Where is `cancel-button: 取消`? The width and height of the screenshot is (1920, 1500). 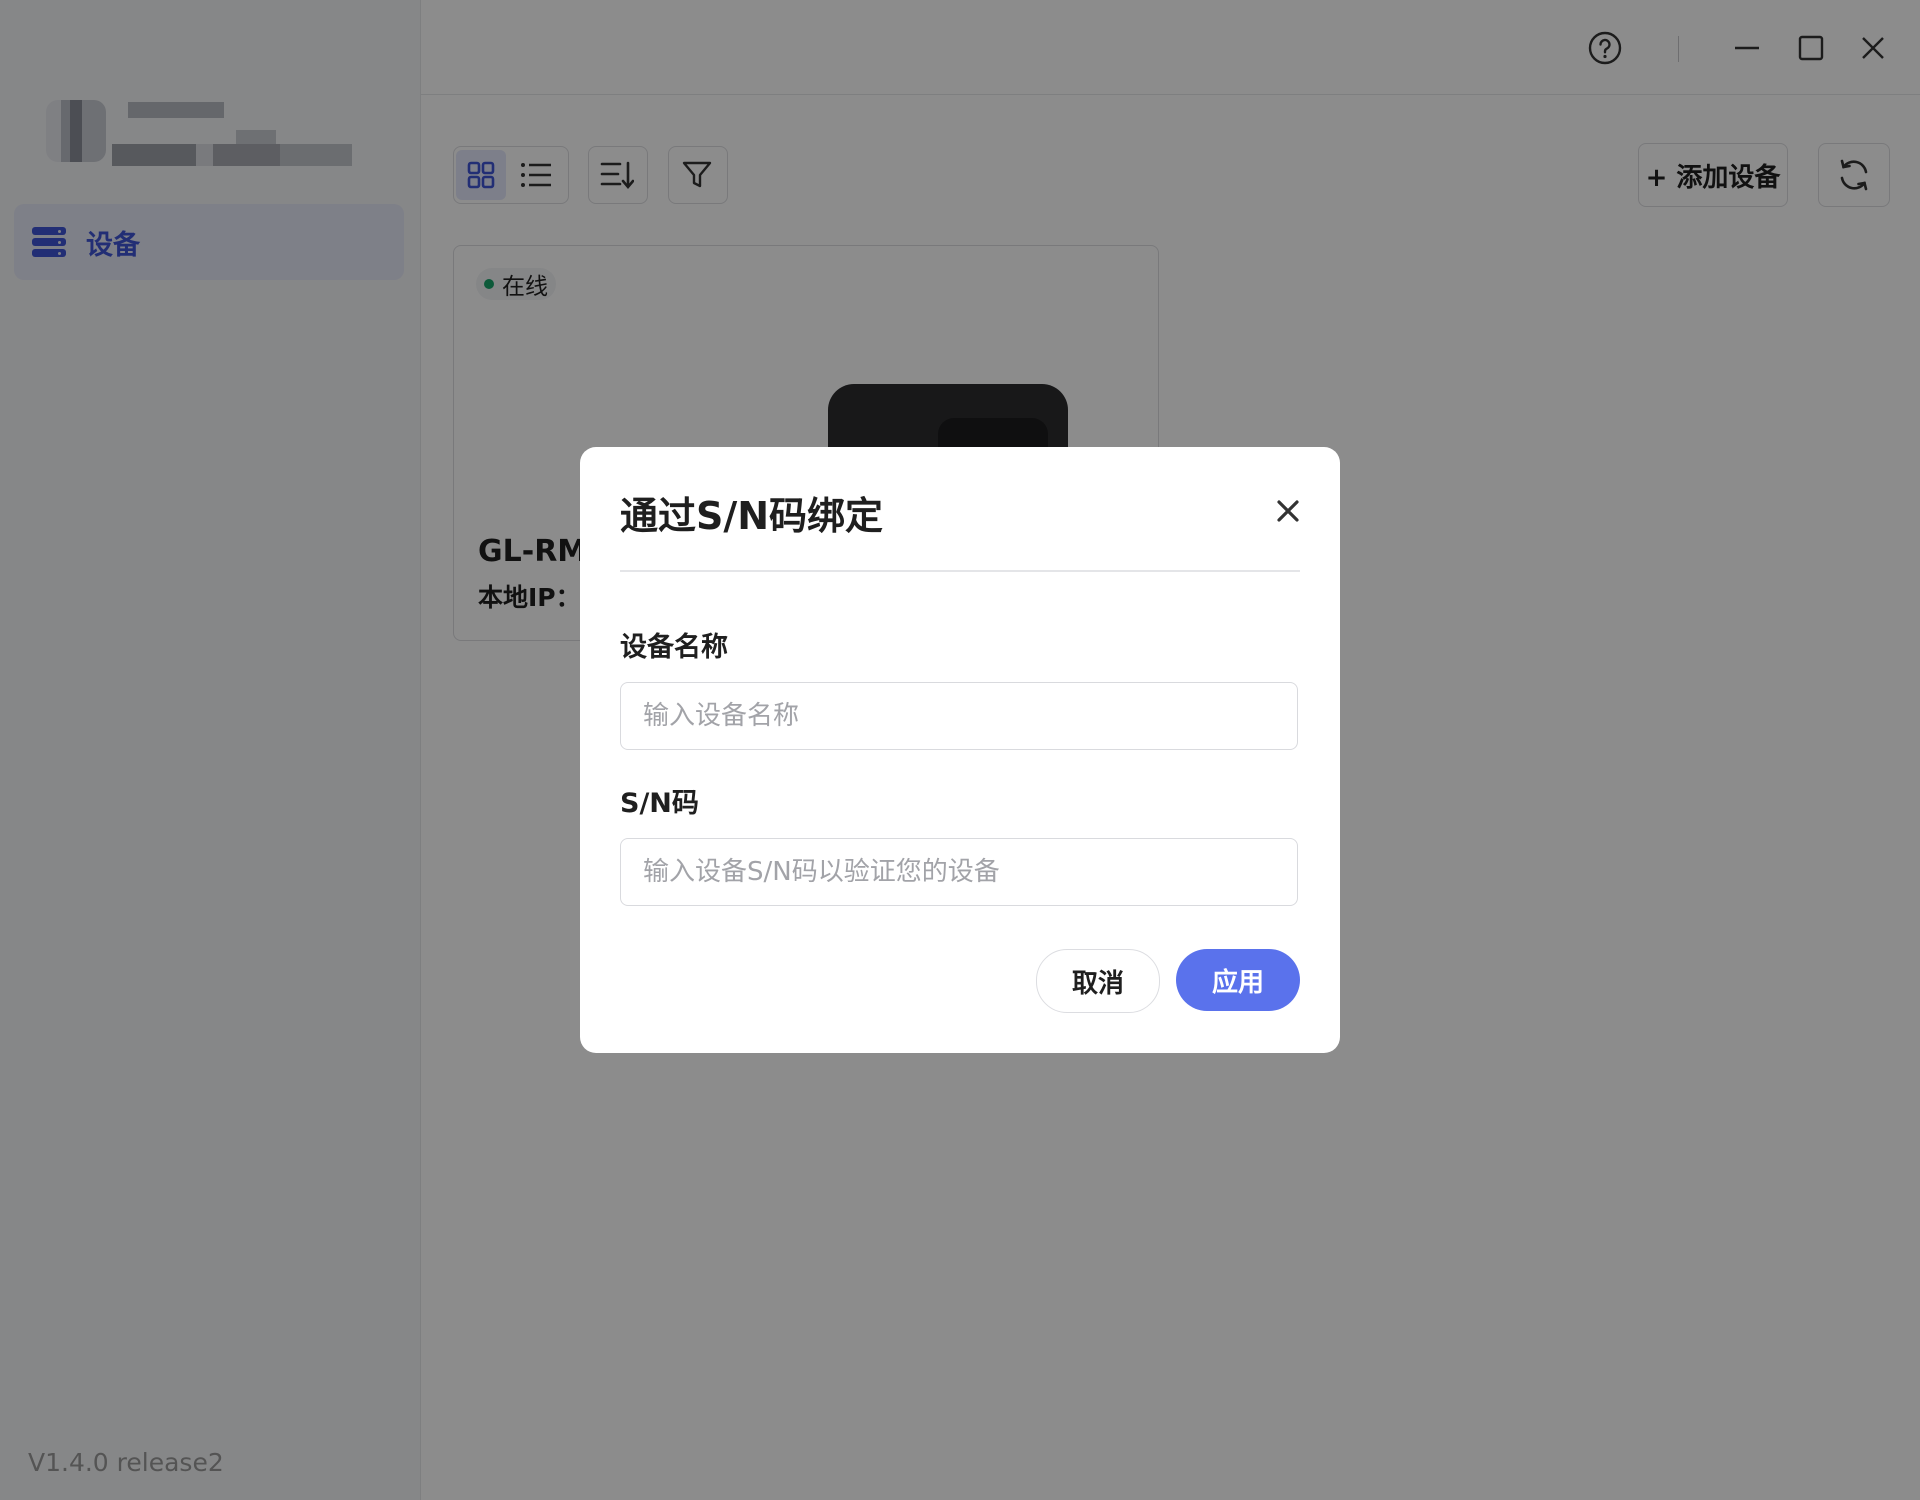
cancel-button: 取消 is located at coordinates (1098, 981).